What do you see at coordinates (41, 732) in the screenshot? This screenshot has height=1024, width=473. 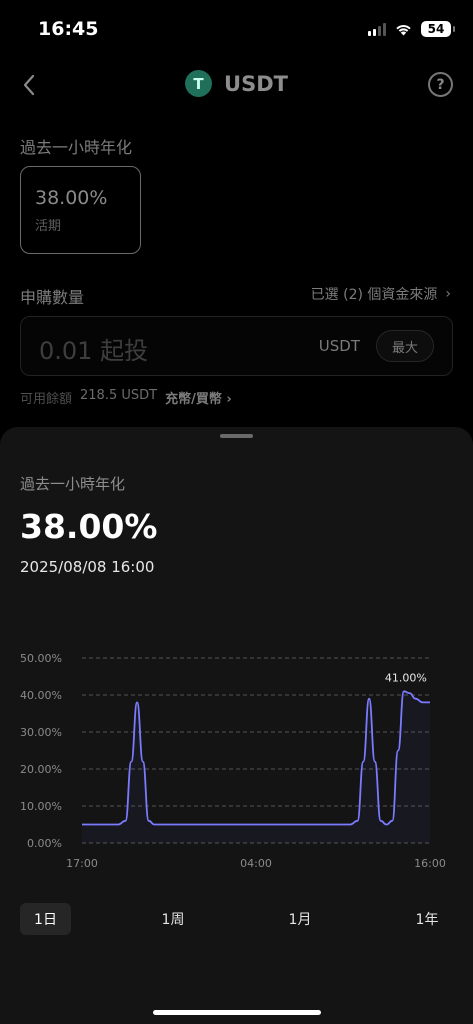 I see `y-tick-label: 30.00%` at bounding box center [41, 732].